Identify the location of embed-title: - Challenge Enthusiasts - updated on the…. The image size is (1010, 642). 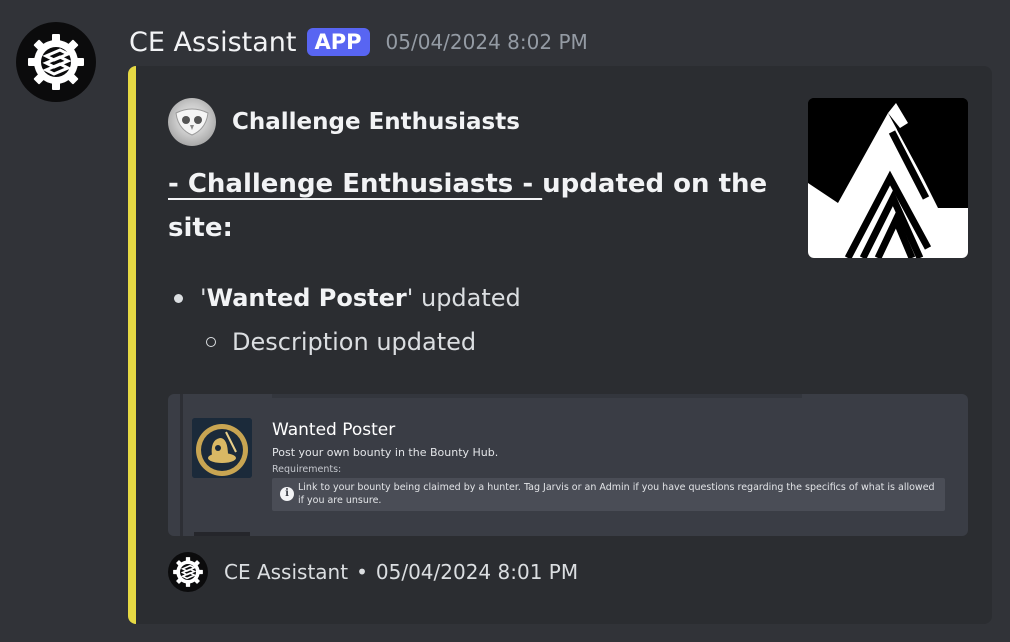
(468, 206).